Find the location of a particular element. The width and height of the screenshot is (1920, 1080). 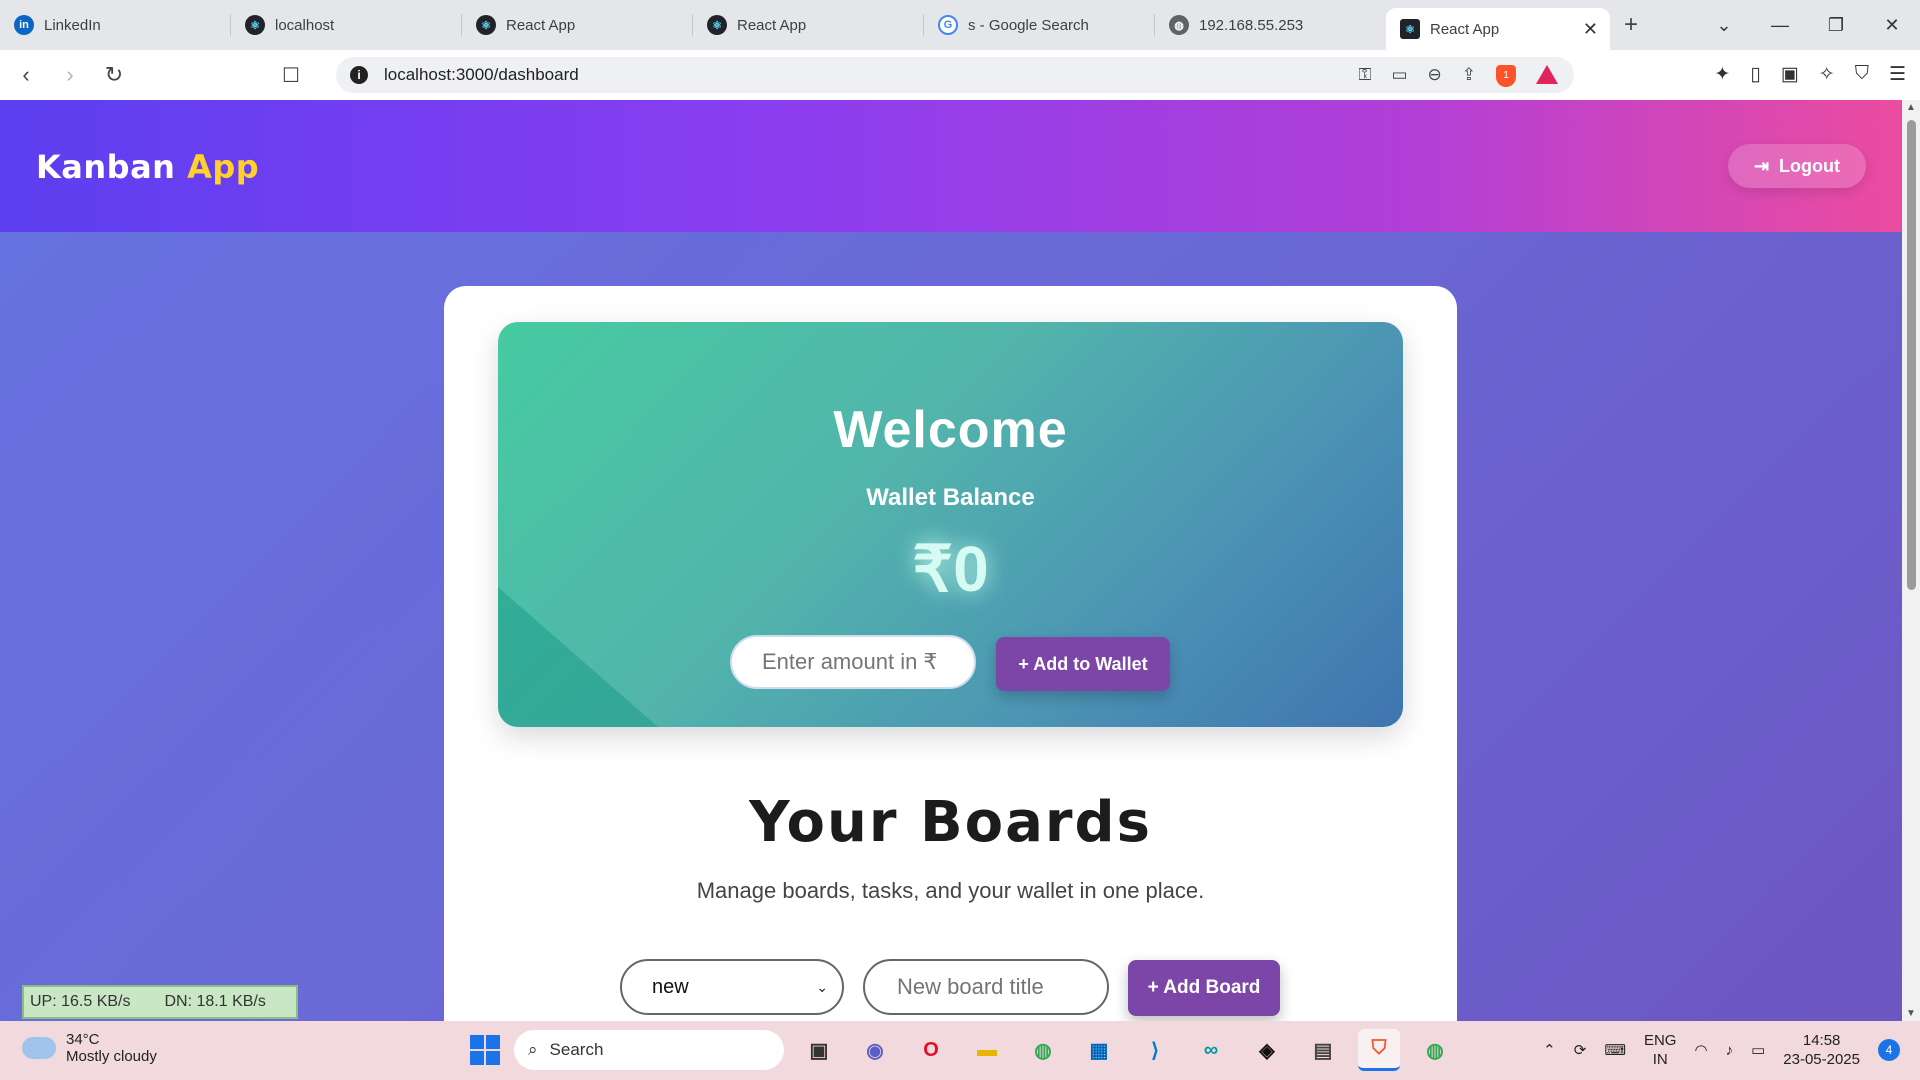

scrollbar-thumb is located at coordinates (1911, 355).